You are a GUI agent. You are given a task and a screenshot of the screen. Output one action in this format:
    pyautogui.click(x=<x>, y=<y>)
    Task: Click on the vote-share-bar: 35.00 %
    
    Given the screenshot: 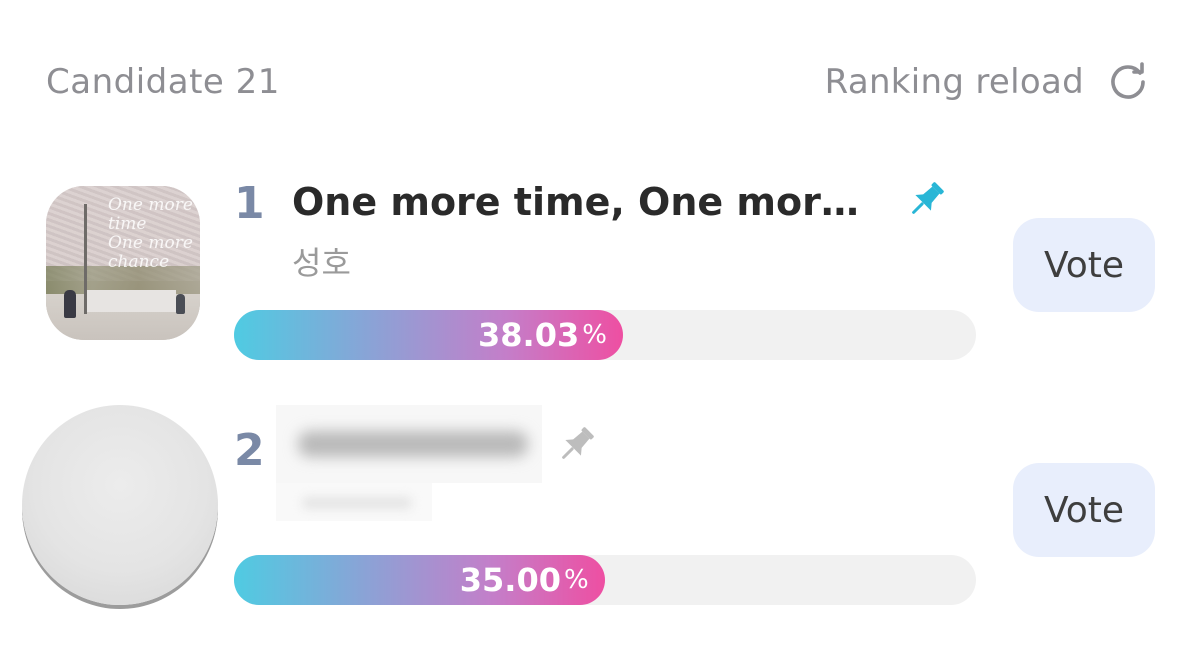 What is the action you would take?
    pyautogui.click(x=605, y=580)
    